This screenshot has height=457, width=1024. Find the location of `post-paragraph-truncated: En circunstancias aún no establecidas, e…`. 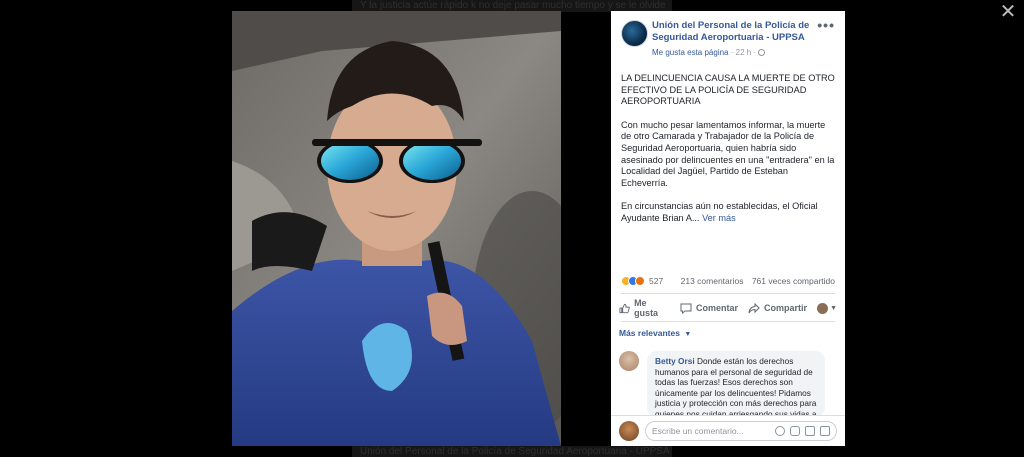

post-paragraph-truncated: En circunstancias aún no establecidas, e… is located at coordinates (728, 212).